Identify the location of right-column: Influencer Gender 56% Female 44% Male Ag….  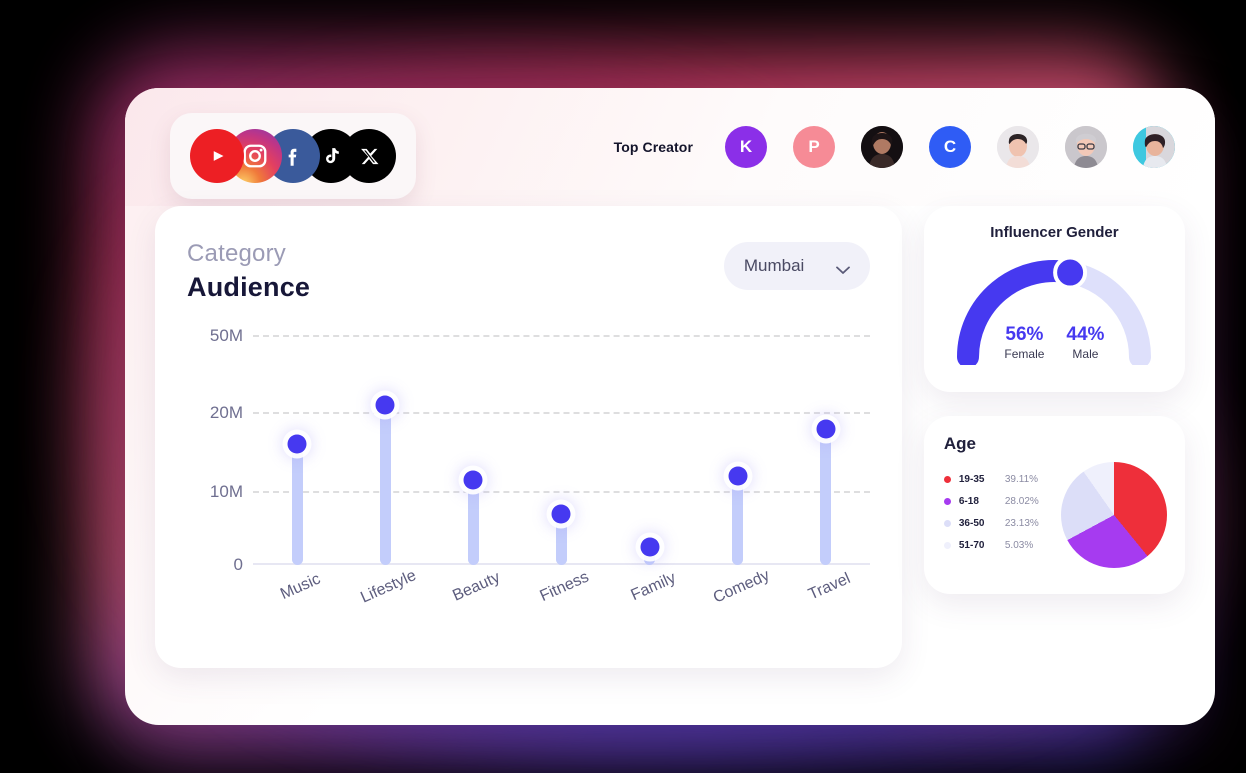
(1054, 437).